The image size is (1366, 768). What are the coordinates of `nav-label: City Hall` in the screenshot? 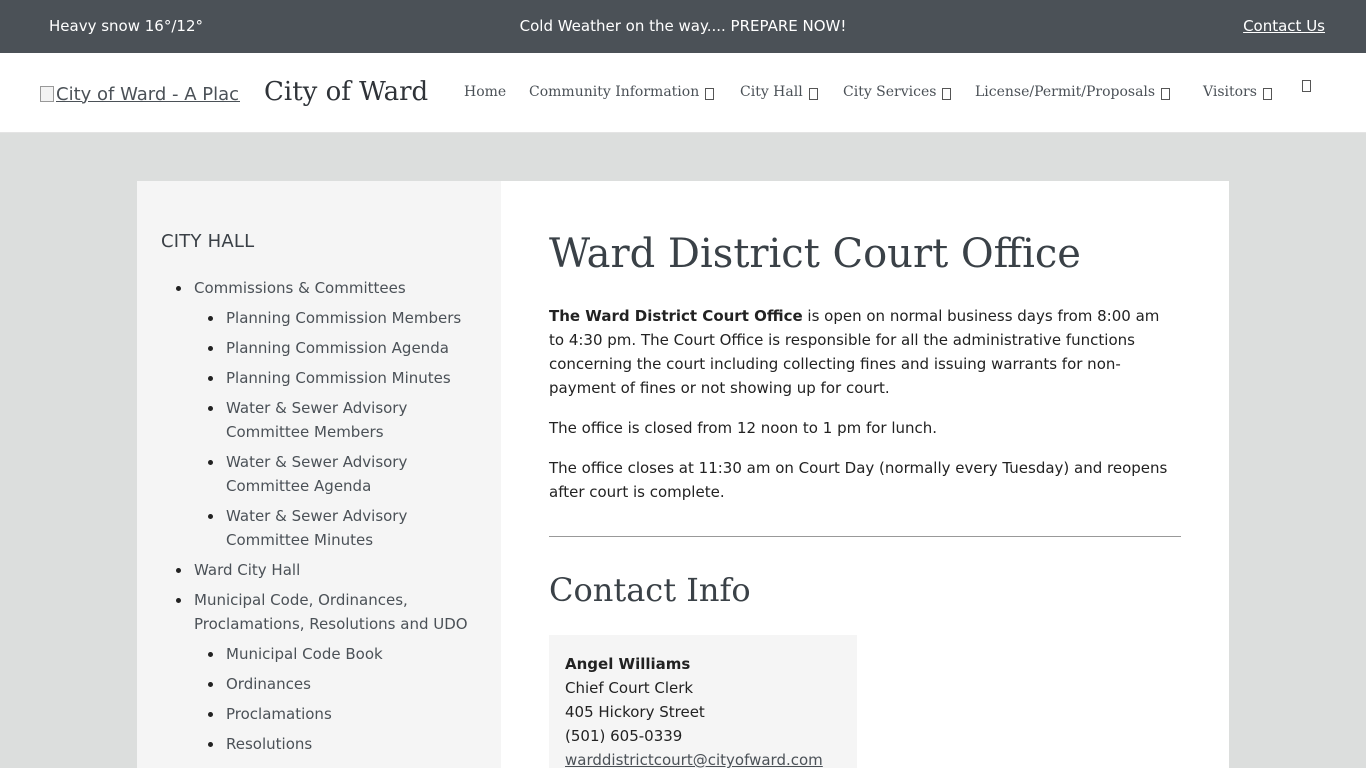 It's located at (771, 92).